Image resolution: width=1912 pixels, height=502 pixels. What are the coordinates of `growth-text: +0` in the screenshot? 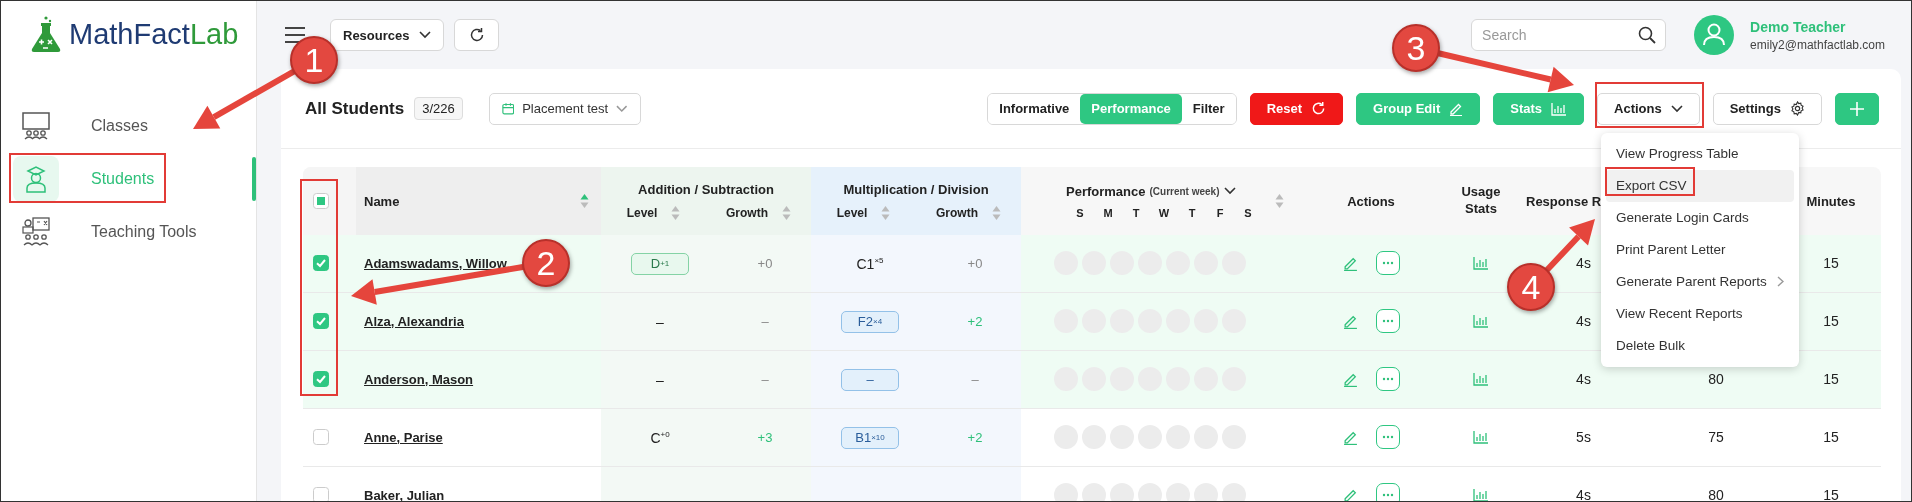 It's located at (975, 263).